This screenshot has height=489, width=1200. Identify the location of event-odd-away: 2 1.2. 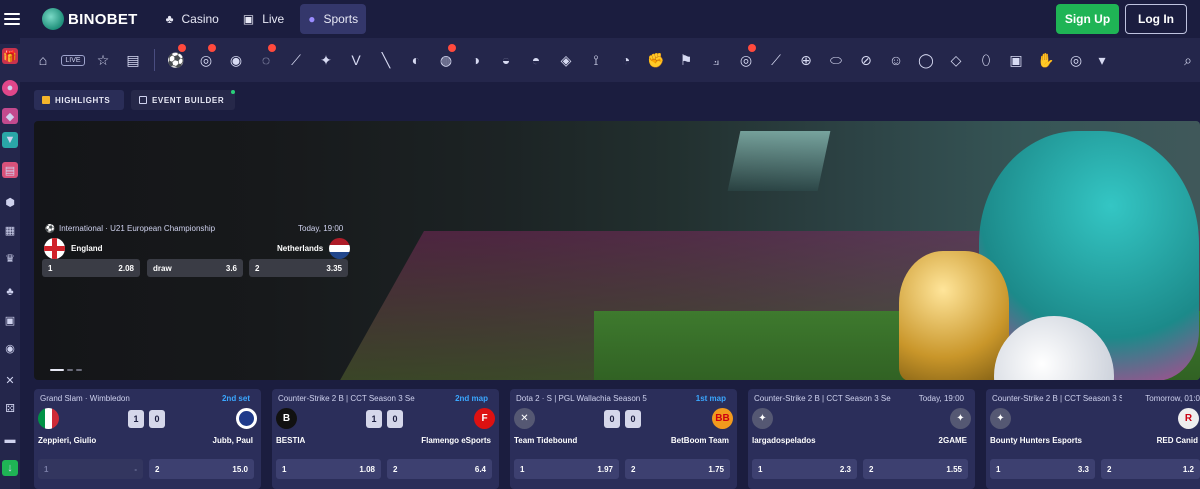
(1150, 469).